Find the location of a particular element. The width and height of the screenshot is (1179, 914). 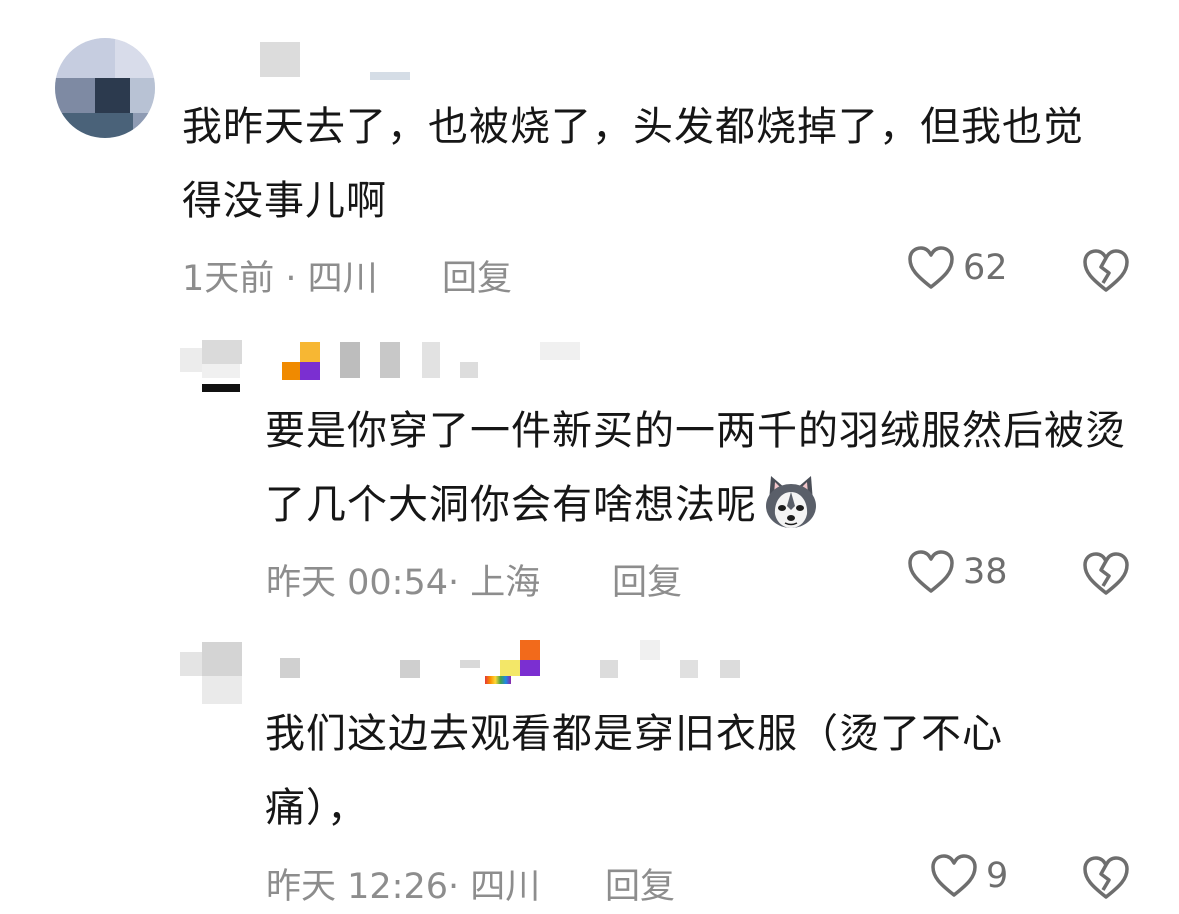

comment-text: 要是你穿了一件新买的一两千的羽绒服然后被烫了几个大洞你会有啥想法呢 is located at coordinates (705, 468).